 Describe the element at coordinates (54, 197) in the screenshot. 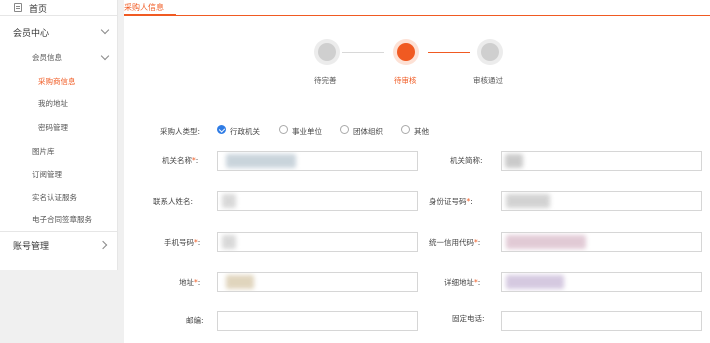

I see `sidebar-item-real-name-auth: 实名认证服务` at that location.